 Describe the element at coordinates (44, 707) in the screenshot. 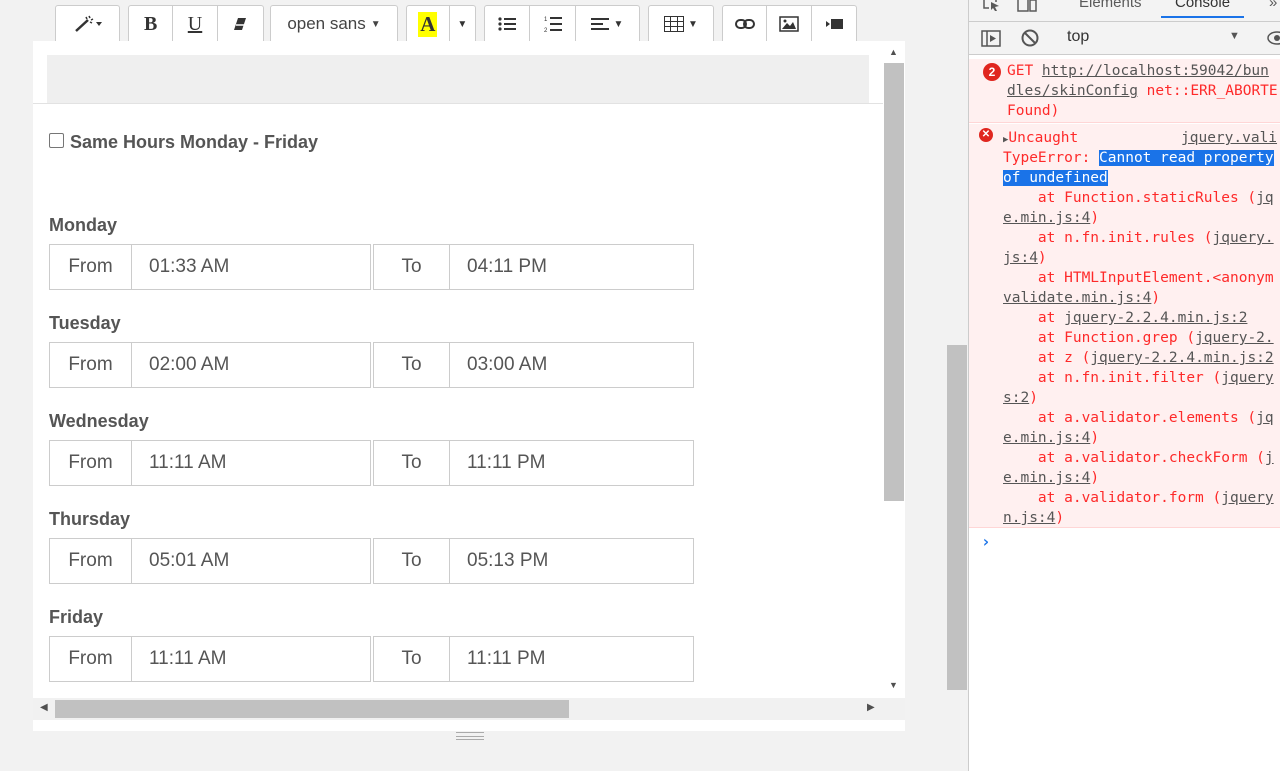

I see `scroll-left-arrow-icon: ◀` at that location.